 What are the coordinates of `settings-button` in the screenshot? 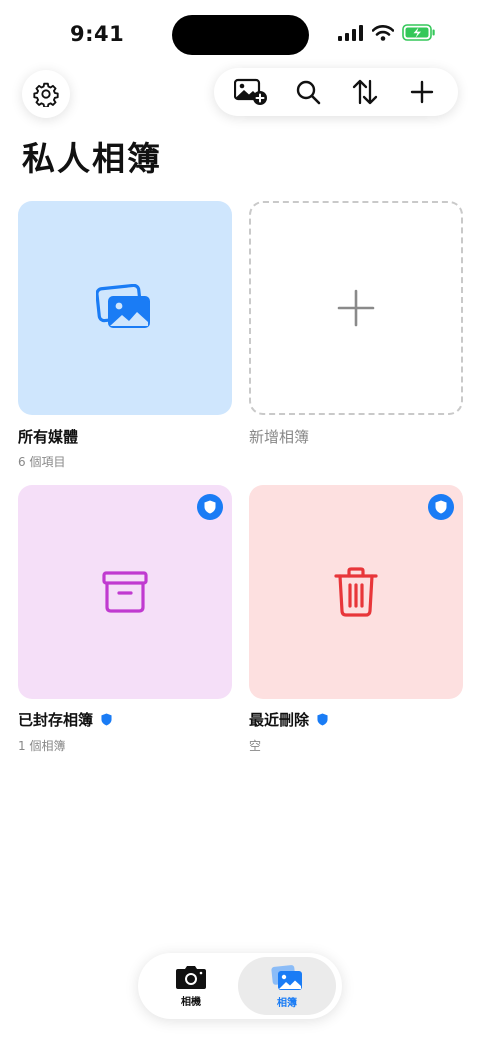 It's located at (46, 94).